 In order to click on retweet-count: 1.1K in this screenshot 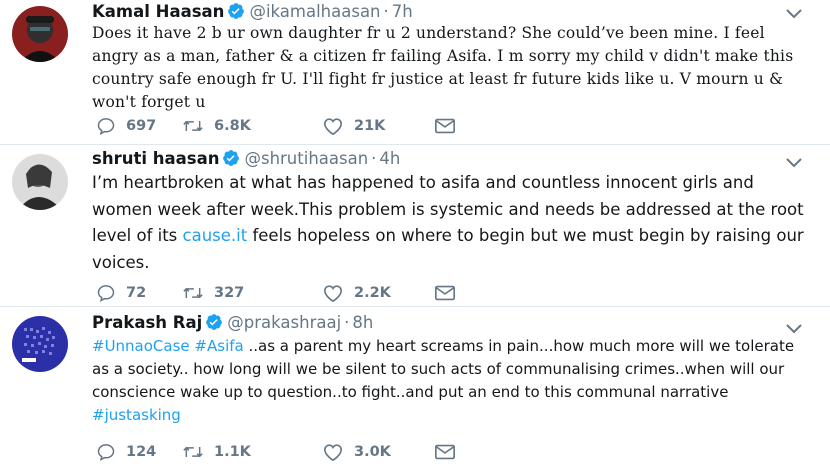, I will do `click(232, 452)`.